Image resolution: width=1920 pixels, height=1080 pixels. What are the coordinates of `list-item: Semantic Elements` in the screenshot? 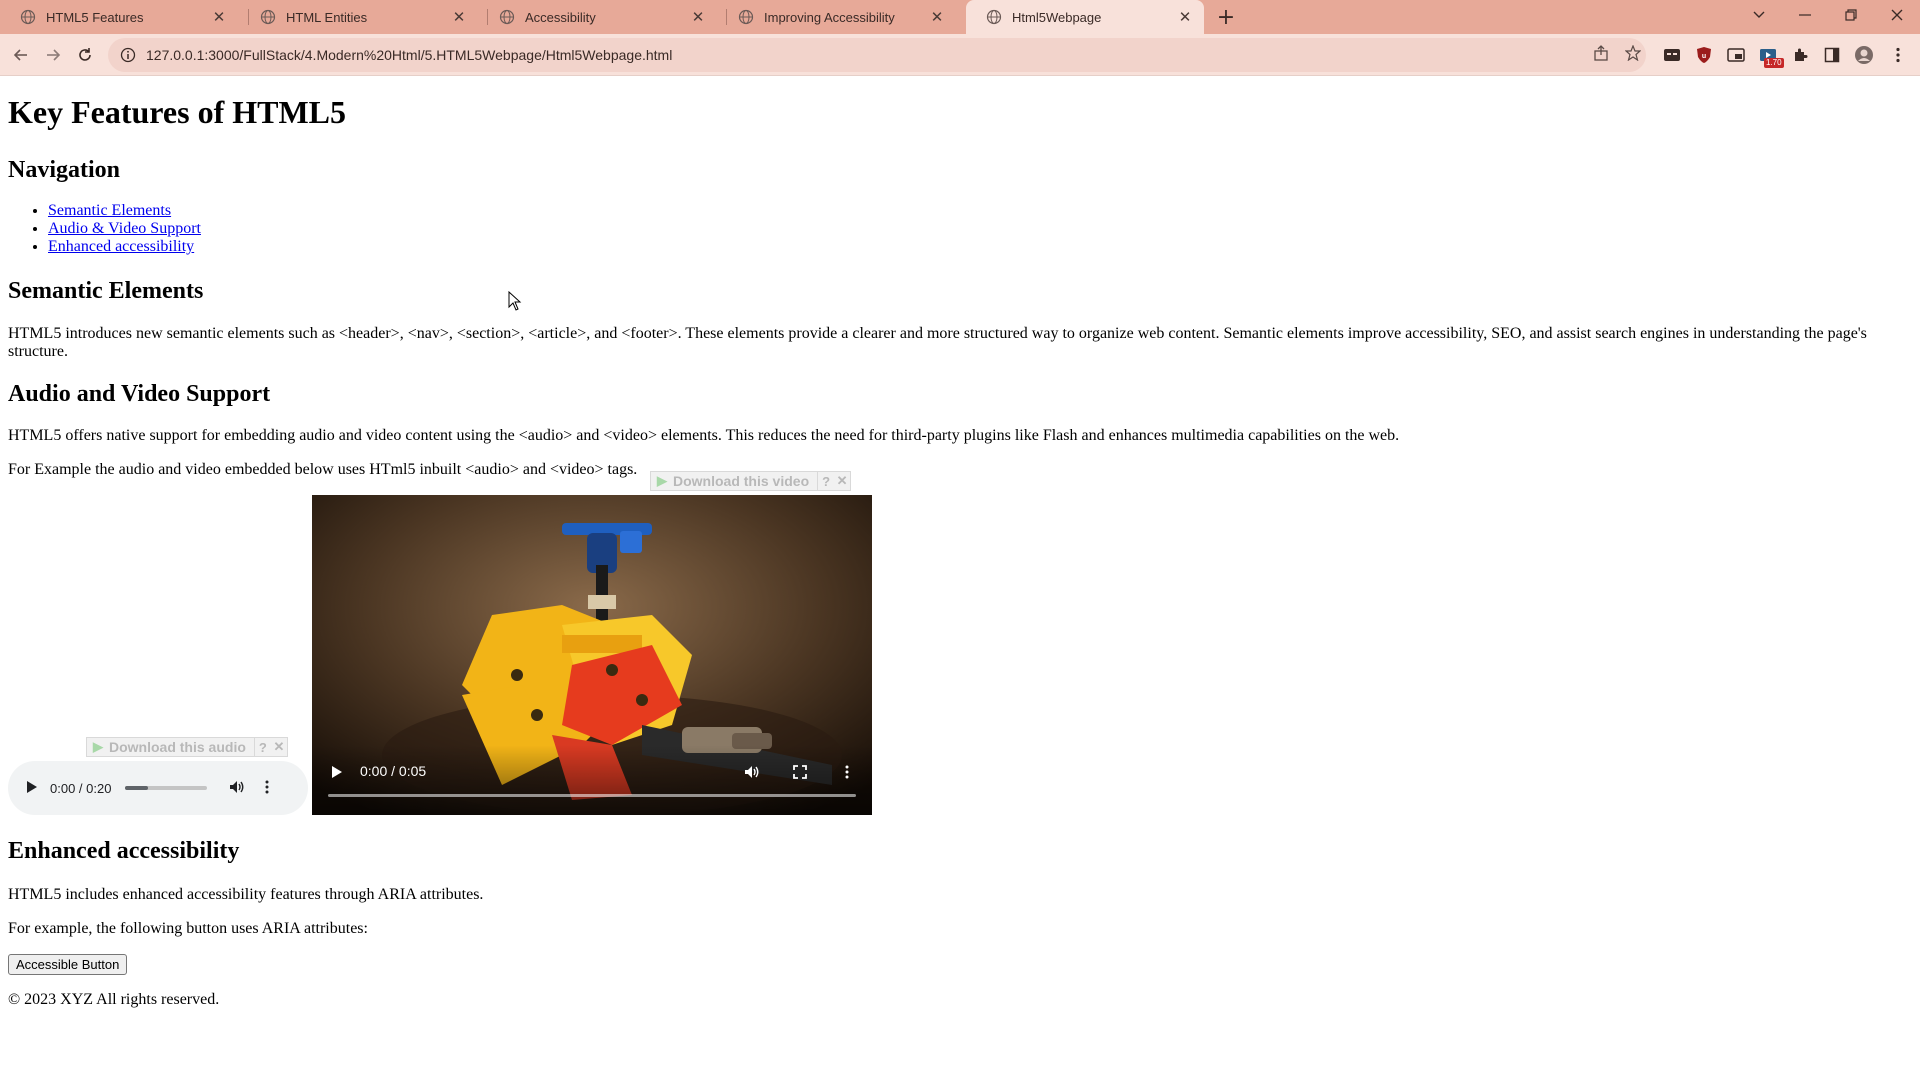 It's located at (124, 211).